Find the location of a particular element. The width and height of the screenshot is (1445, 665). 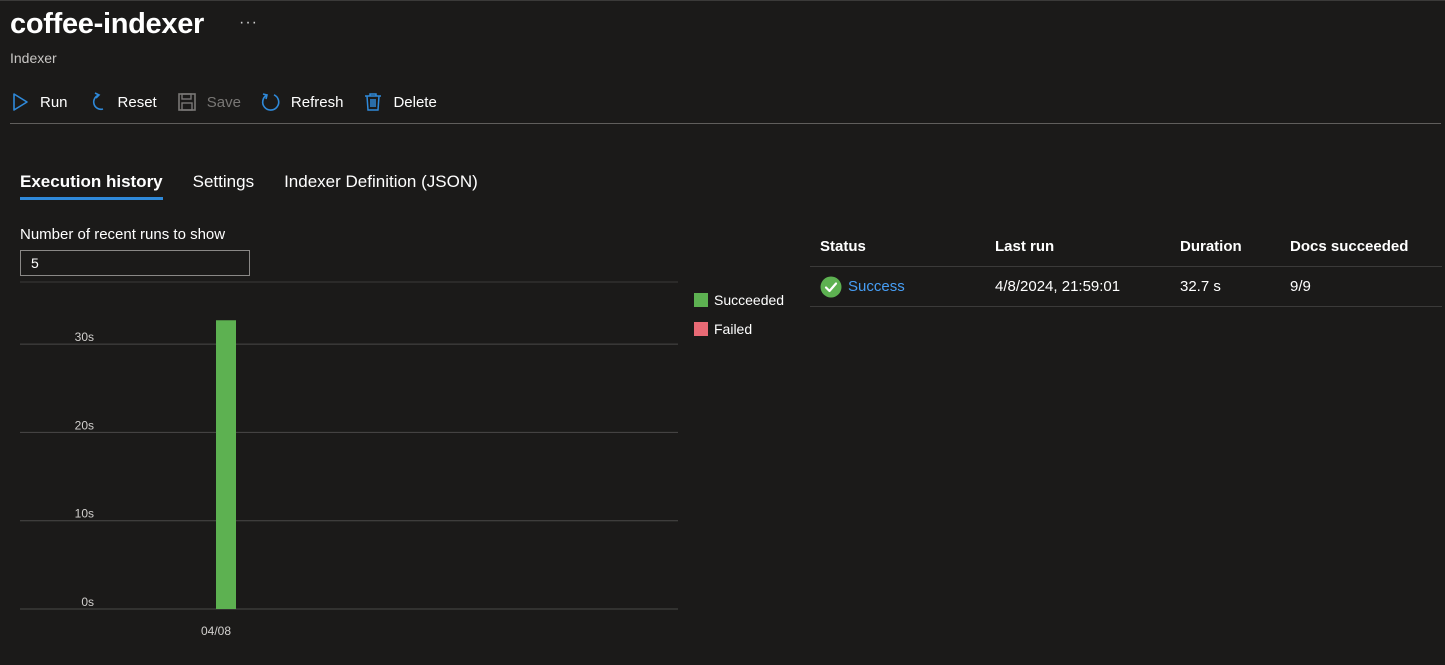

last-run-cell: 4/8/2024, 21:59:01 is located at coordinates (1058, 286).